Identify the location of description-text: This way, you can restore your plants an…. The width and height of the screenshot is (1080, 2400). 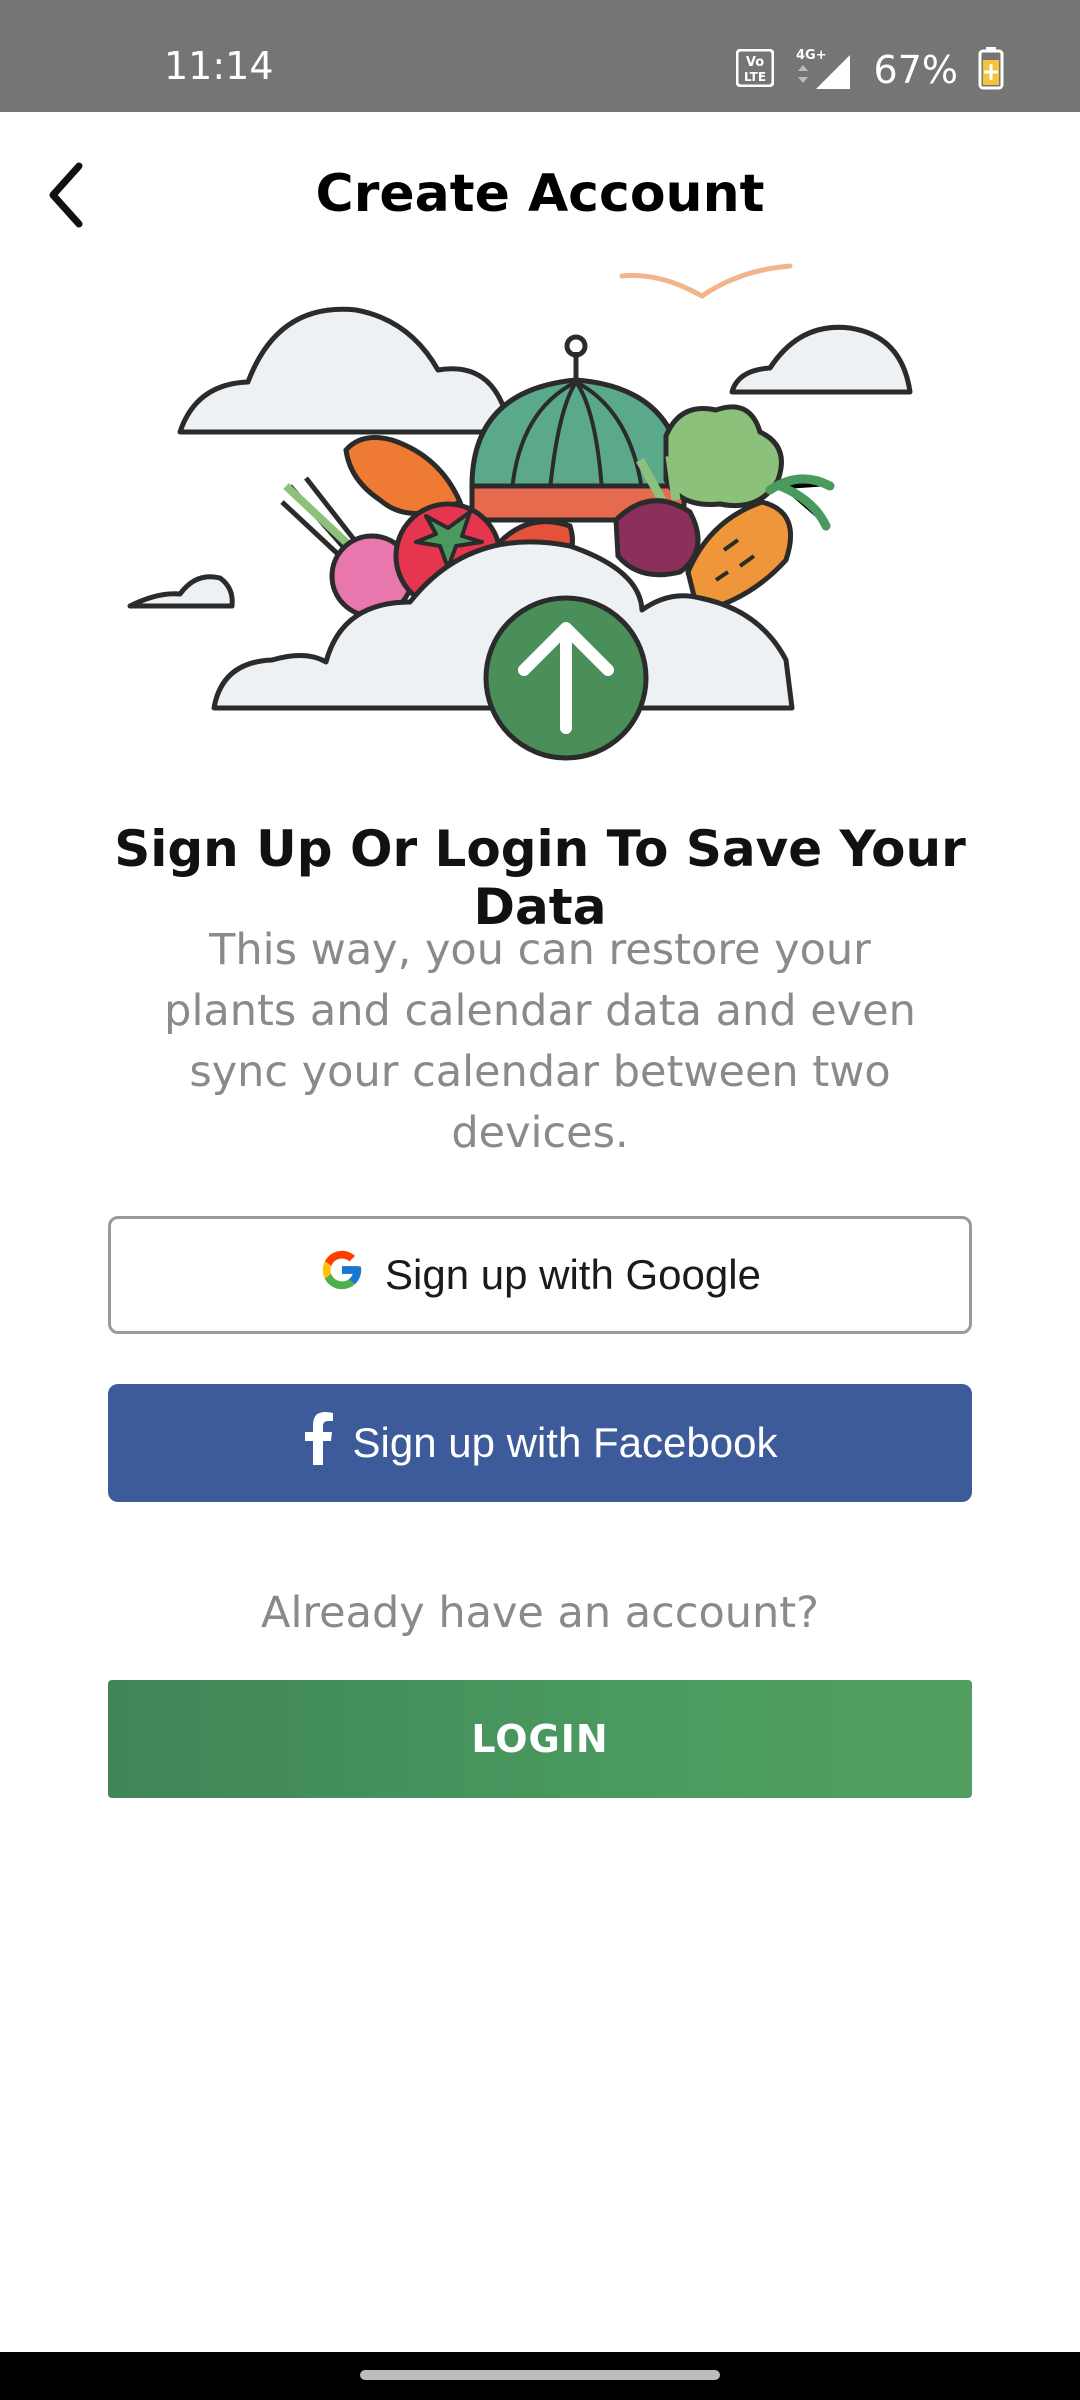
(540, 1041).